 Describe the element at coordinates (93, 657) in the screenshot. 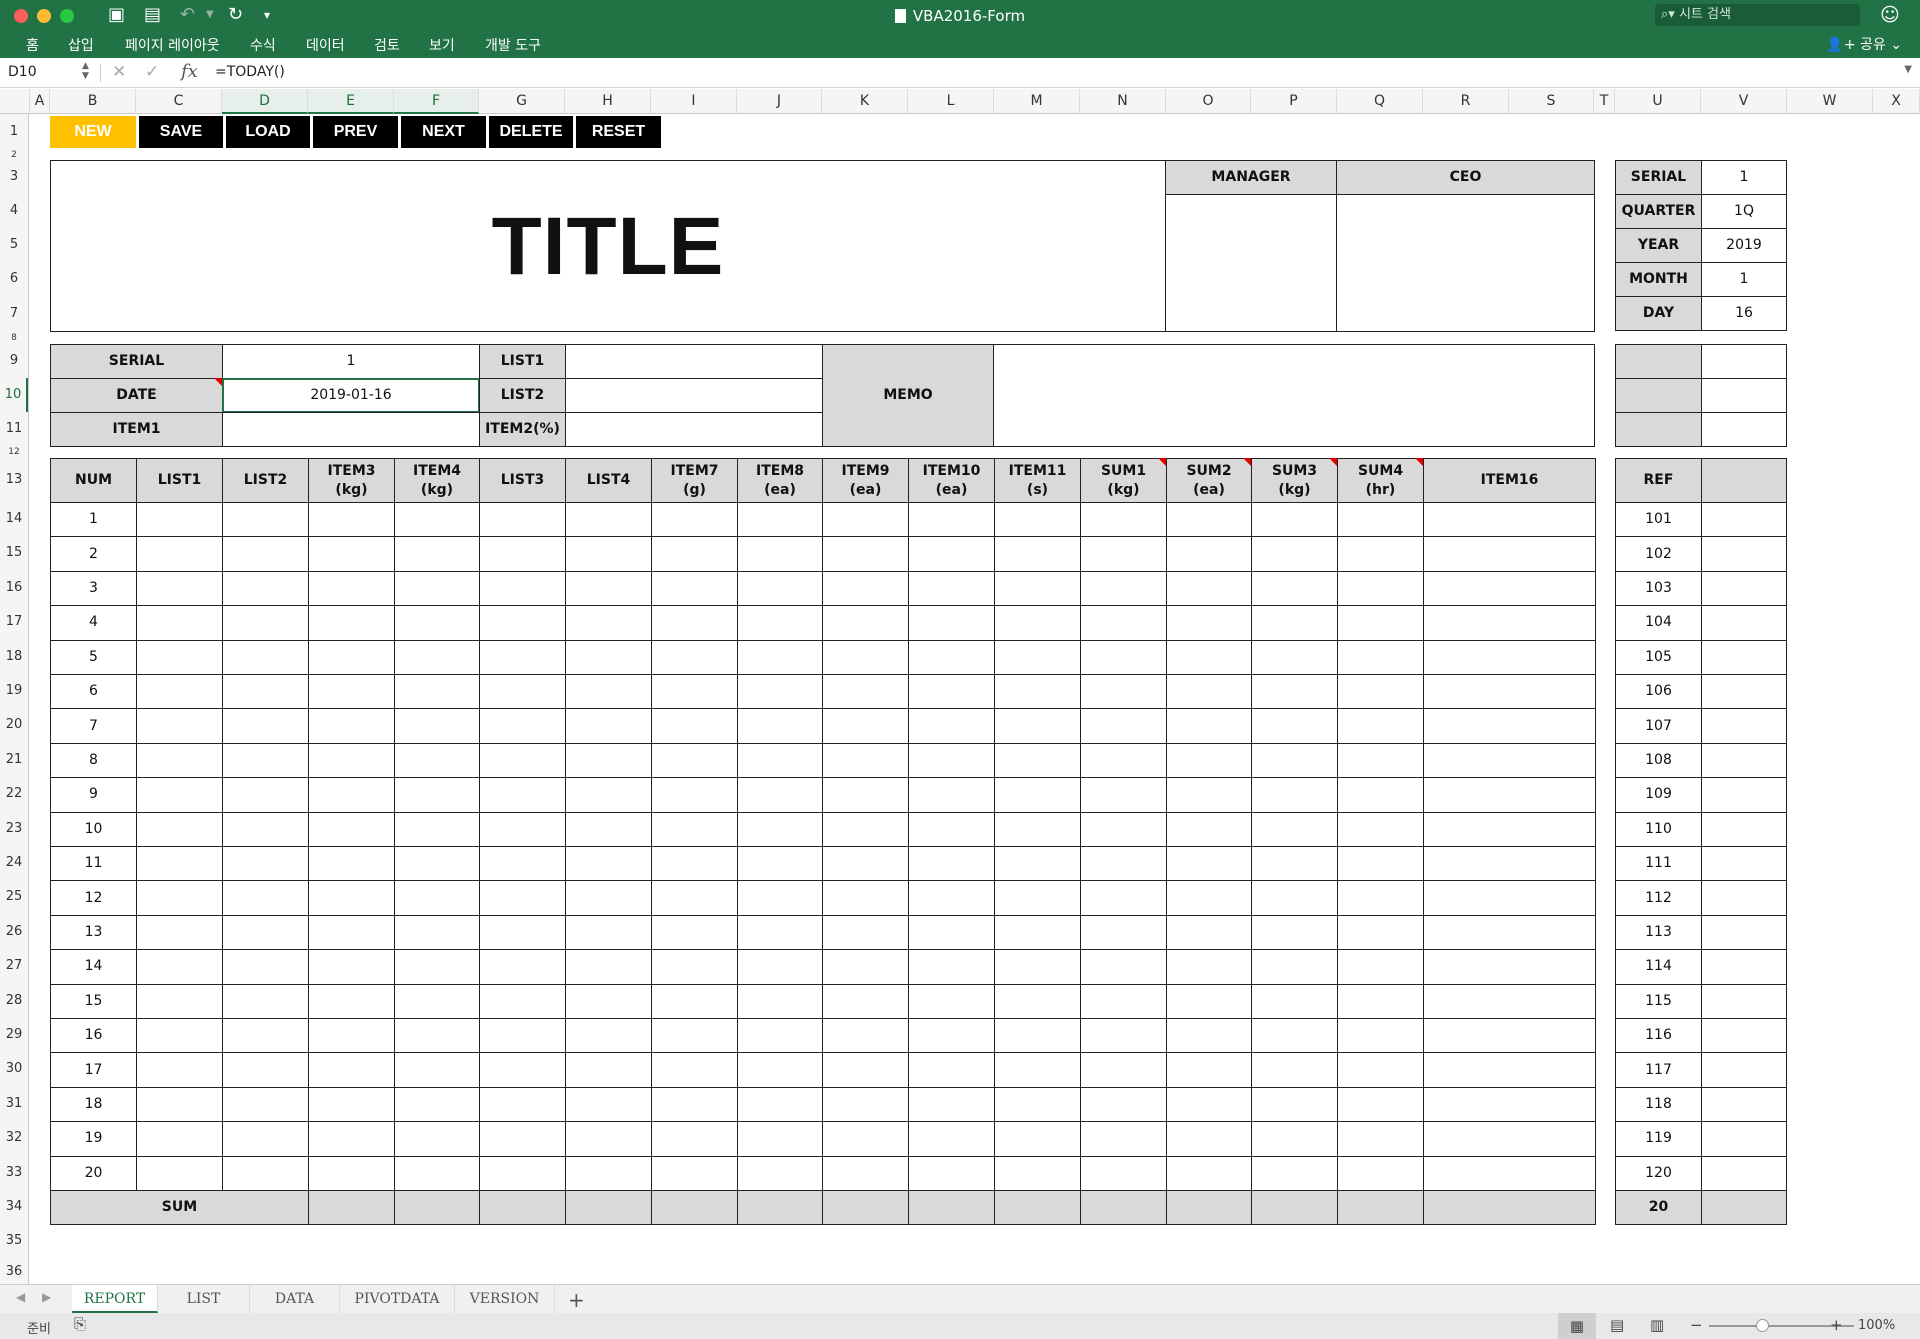

I see `row-num-cell: 5` at that location.